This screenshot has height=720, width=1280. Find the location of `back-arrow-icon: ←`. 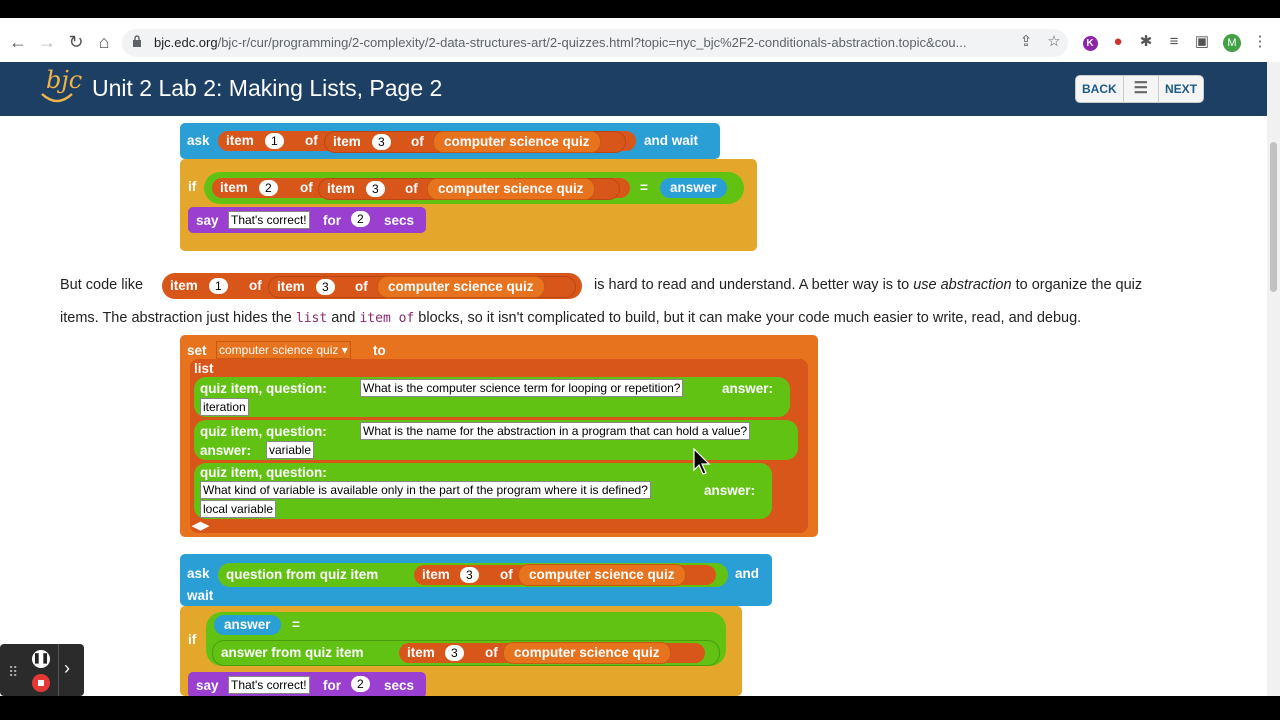

back-arrow-icon: ← is located at coordinates (18, 42).